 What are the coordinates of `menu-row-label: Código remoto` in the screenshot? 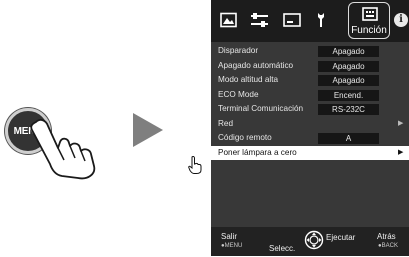 It's located at (245, 137).